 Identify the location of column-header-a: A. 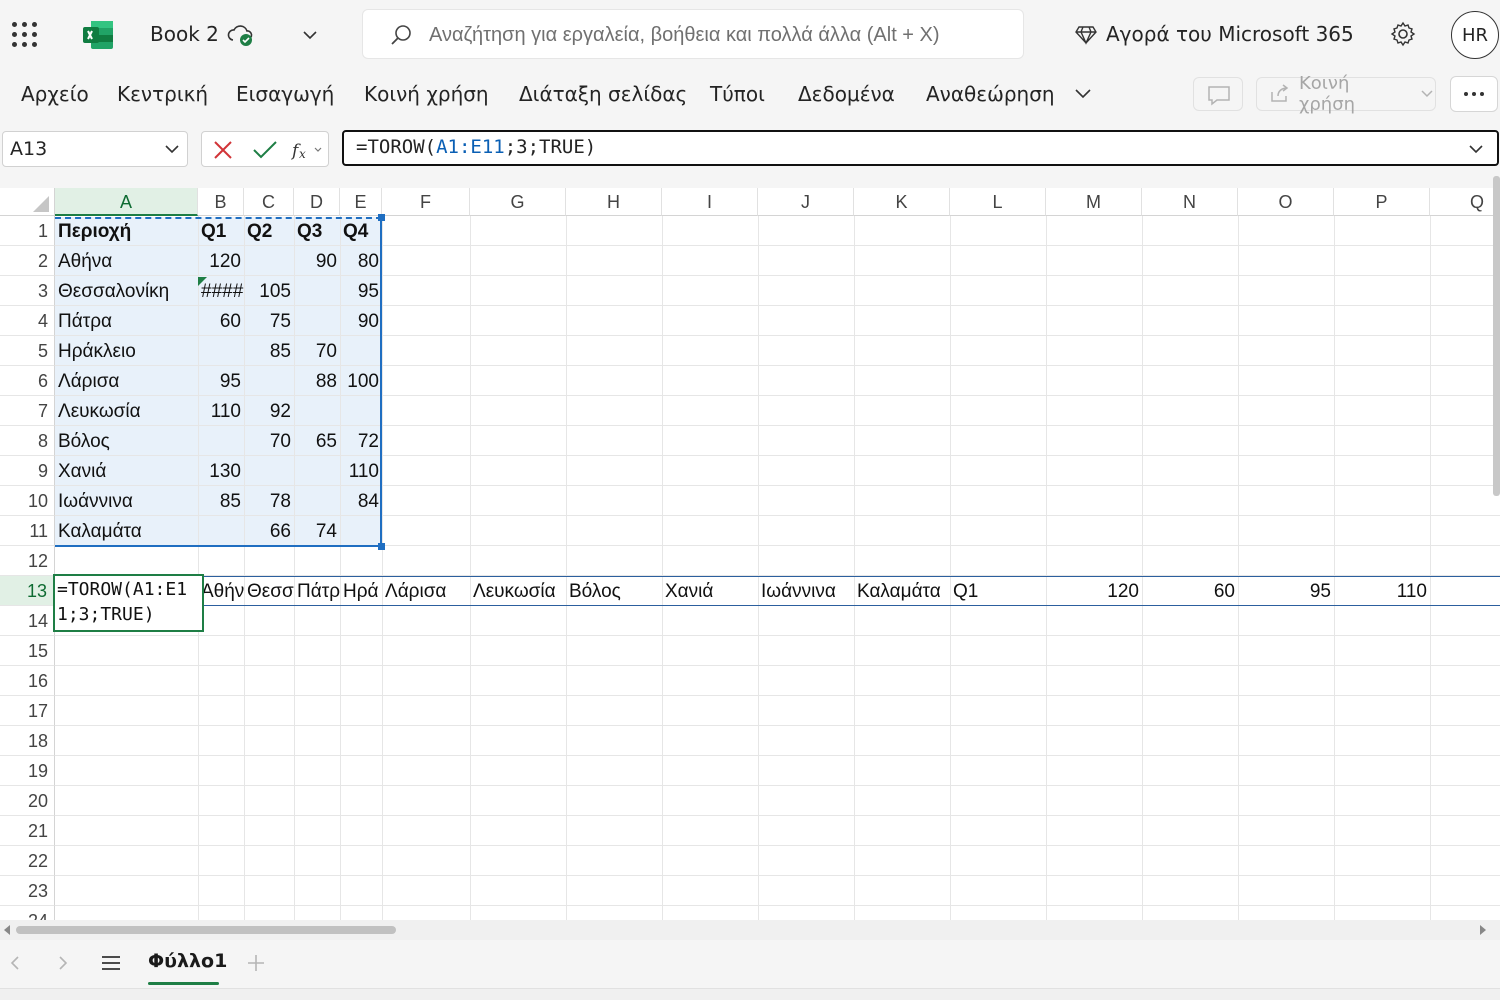
(126, 202).